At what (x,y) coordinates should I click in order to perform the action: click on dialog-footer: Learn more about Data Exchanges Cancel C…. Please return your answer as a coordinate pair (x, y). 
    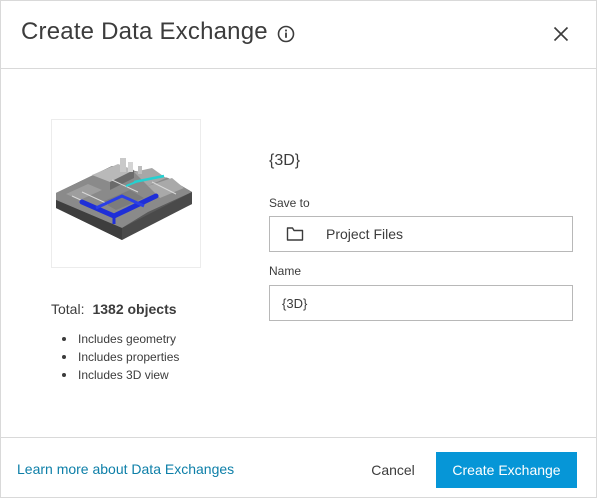
    Looking at the image, I should click on (298, 467).